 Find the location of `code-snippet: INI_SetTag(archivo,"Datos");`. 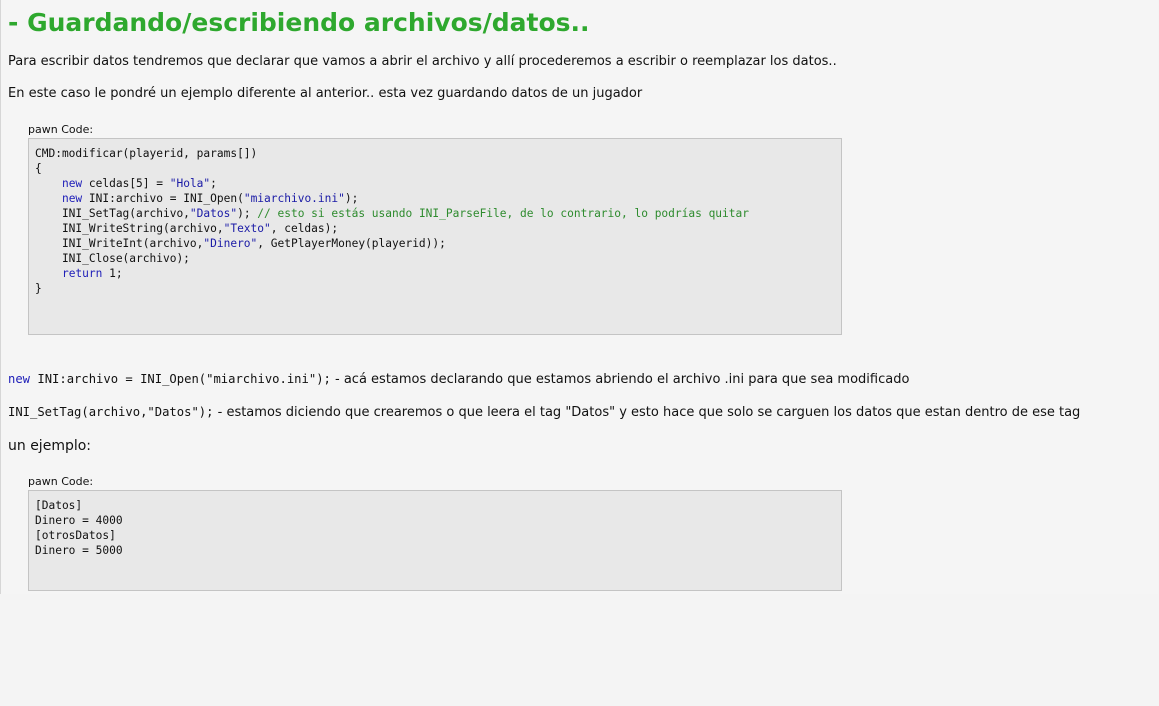

code-snippet: INI_SetTag(archivo,"Datos"); is located at coordinates (111, 412).